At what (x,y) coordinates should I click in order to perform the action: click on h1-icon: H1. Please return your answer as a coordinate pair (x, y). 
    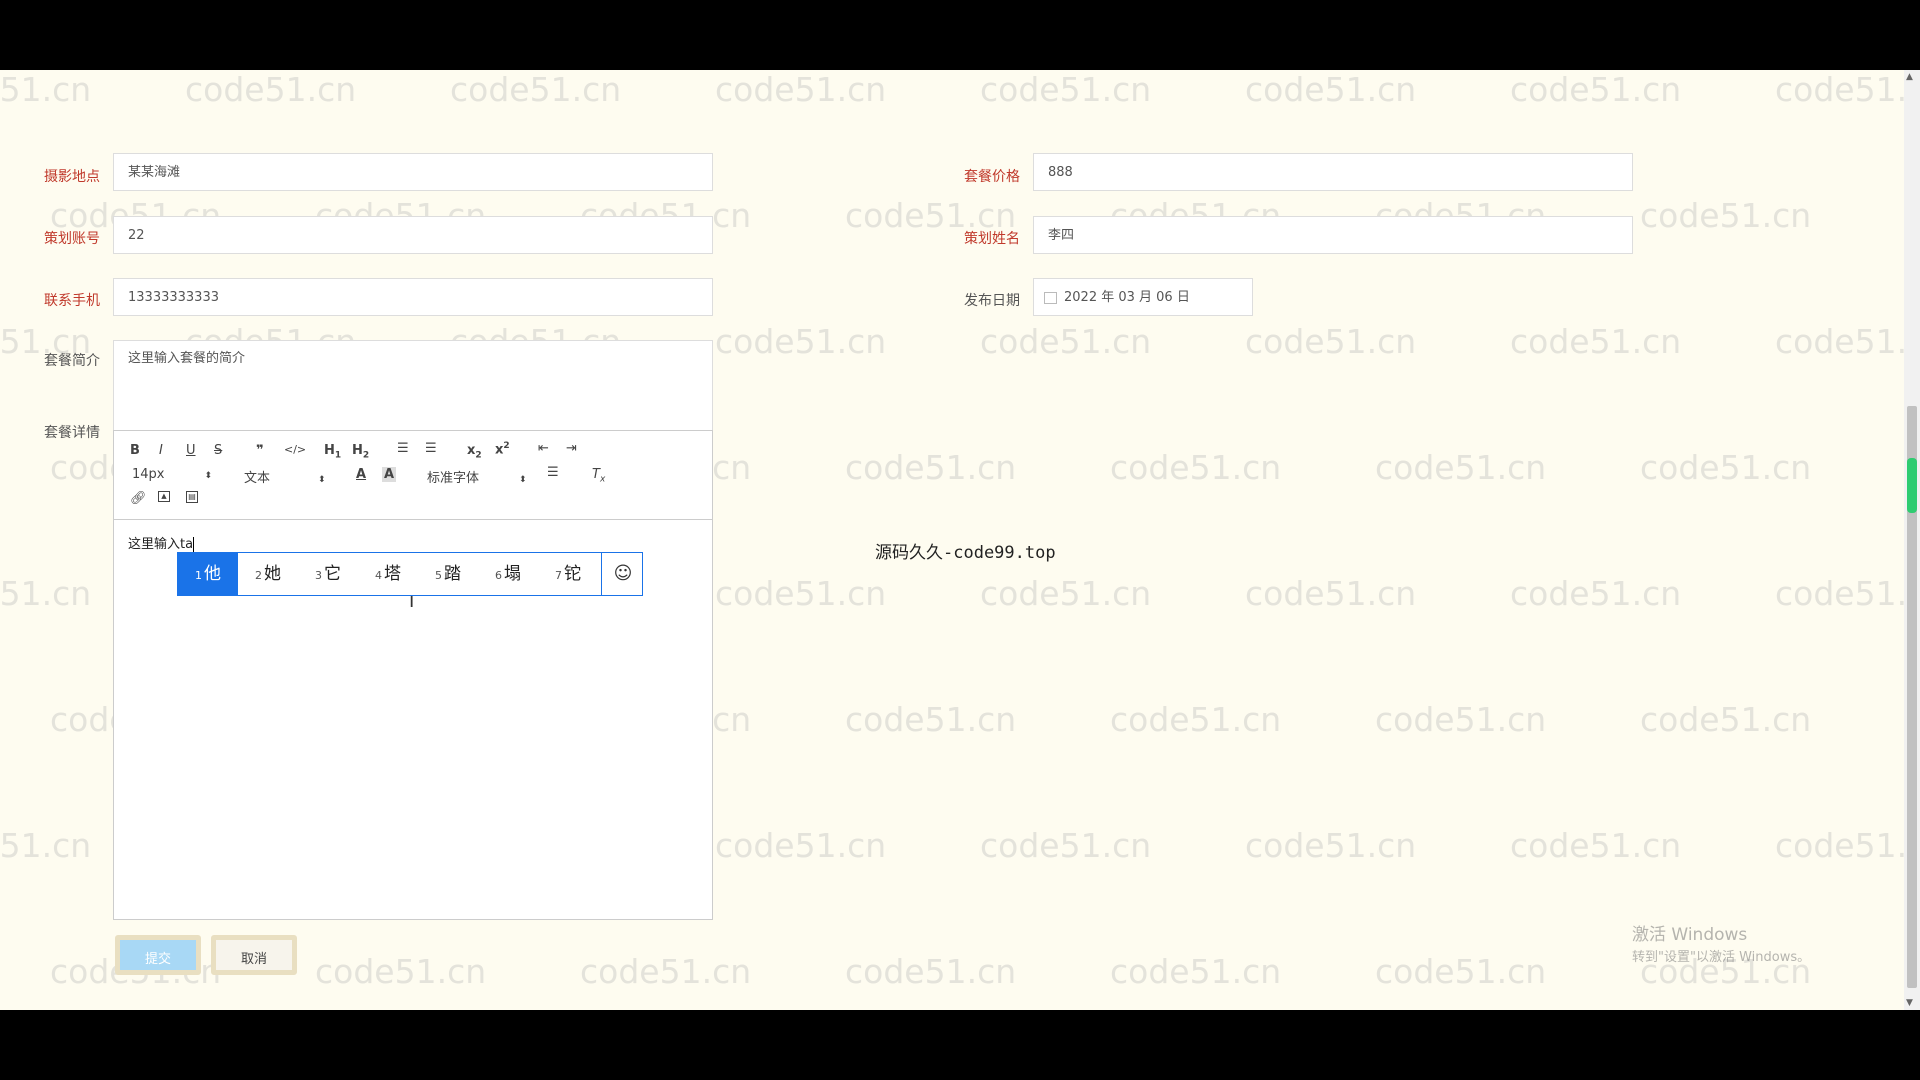
    Looking at the image, I should click on (332, 452).